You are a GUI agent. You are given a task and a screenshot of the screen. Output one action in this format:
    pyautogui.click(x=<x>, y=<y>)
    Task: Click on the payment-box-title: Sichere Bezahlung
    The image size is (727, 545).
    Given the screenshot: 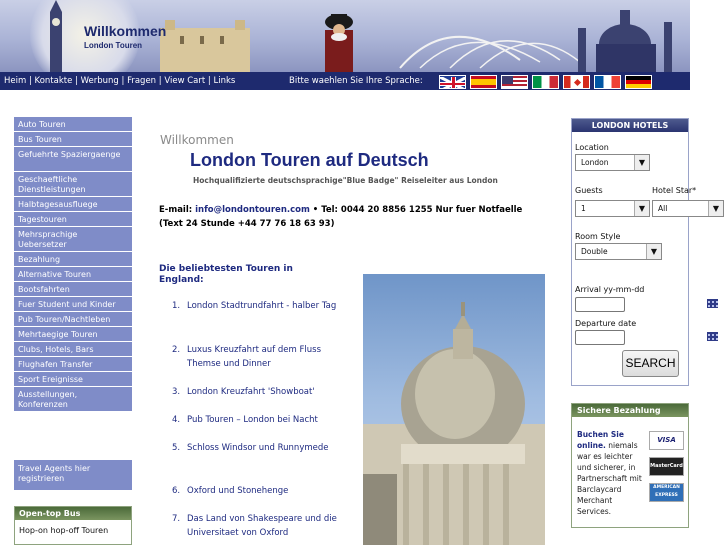 What is the action you would take?
    pyautogui.click(x=630, y=410)
    